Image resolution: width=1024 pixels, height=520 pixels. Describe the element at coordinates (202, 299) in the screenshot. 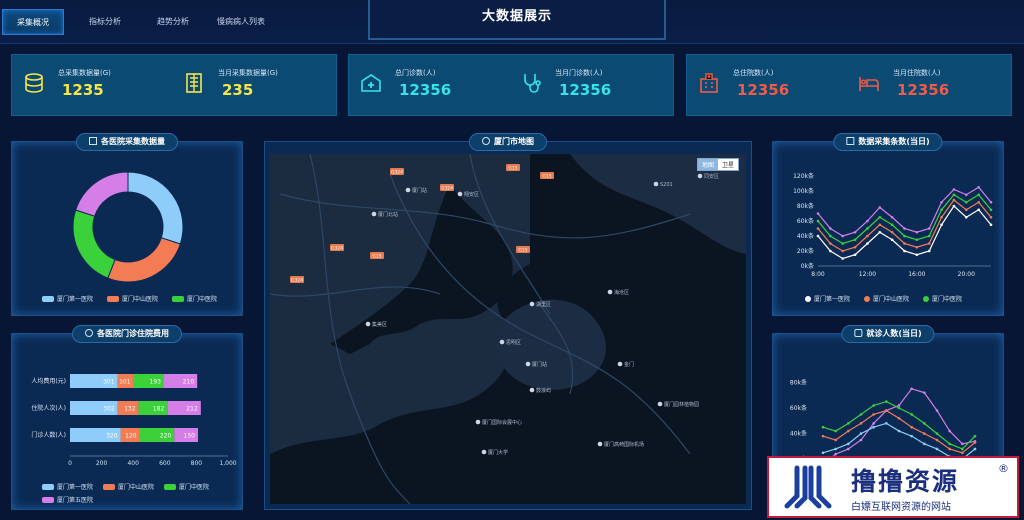

I see `legend-label: 厦门中医院` at that location.